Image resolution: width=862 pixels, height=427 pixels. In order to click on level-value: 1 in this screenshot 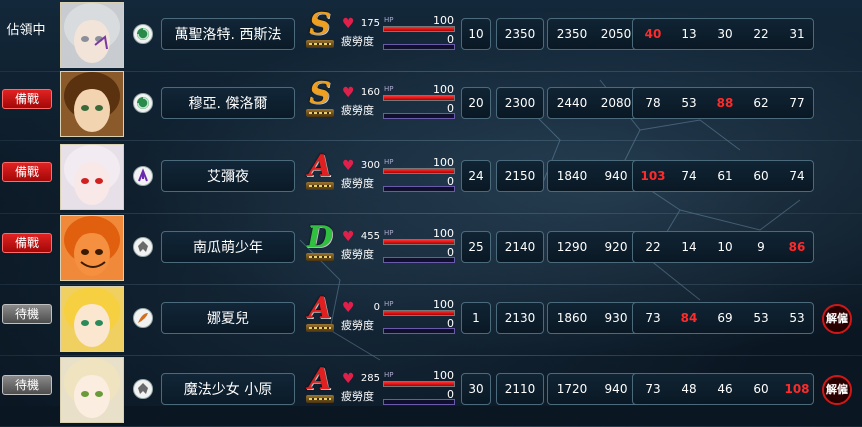, I will do `click(476, 318)`.